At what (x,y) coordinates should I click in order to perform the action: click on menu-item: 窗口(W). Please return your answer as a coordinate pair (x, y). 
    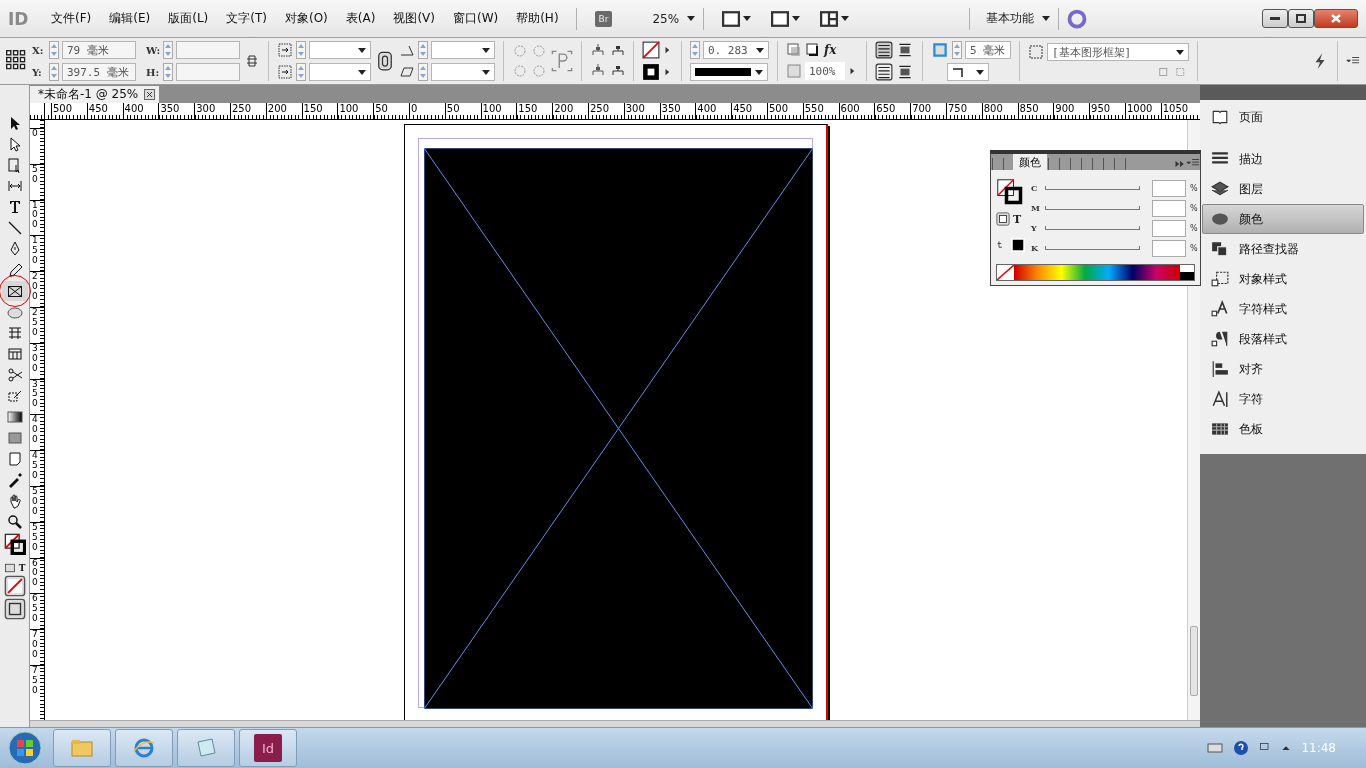
    Looking at the image, I should click on (475, 18).